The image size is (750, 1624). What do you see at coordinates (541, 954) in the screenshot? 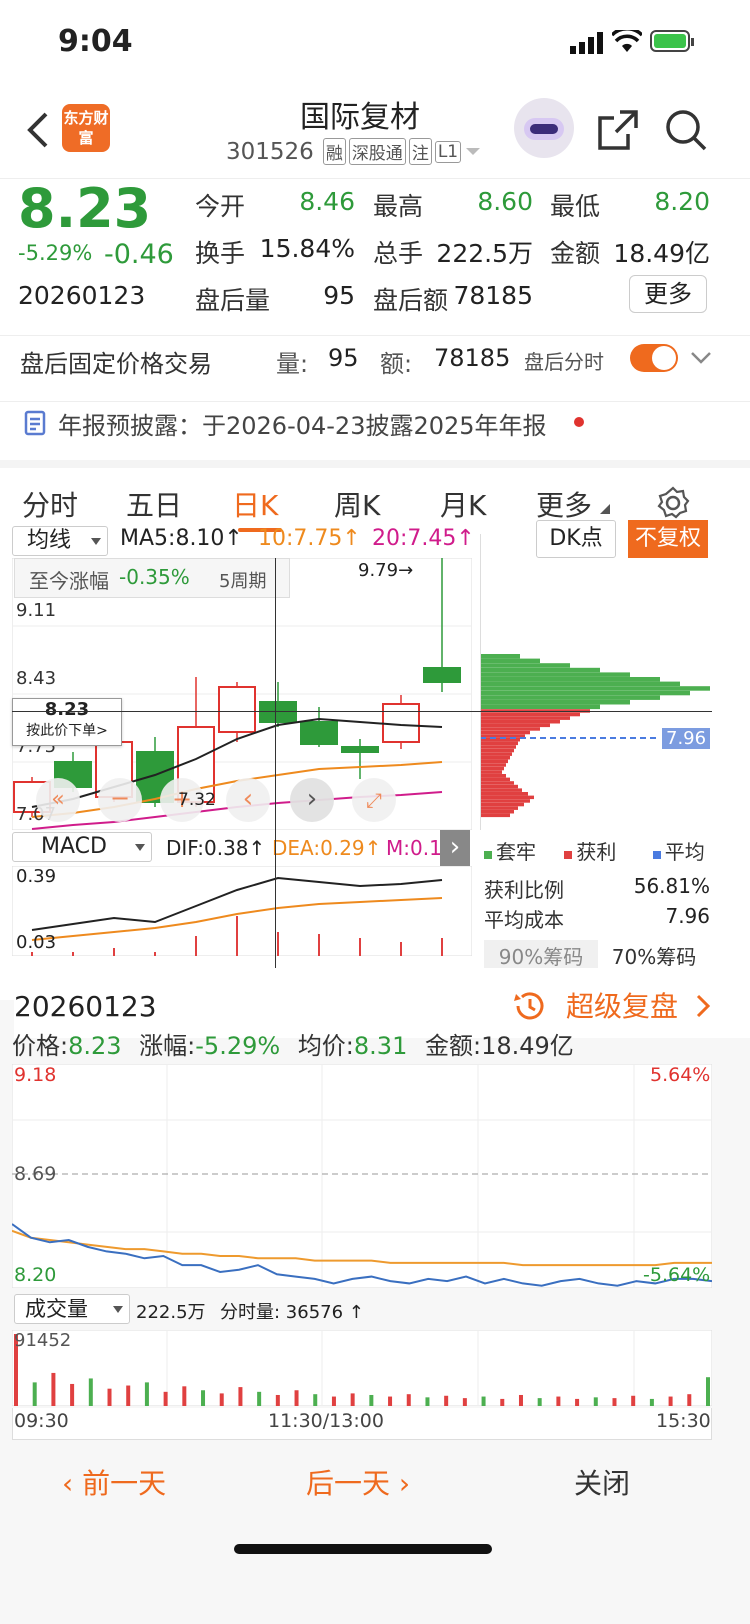
I see `tab-chip-90: 90%筹码` at bounding box center [541, 954].